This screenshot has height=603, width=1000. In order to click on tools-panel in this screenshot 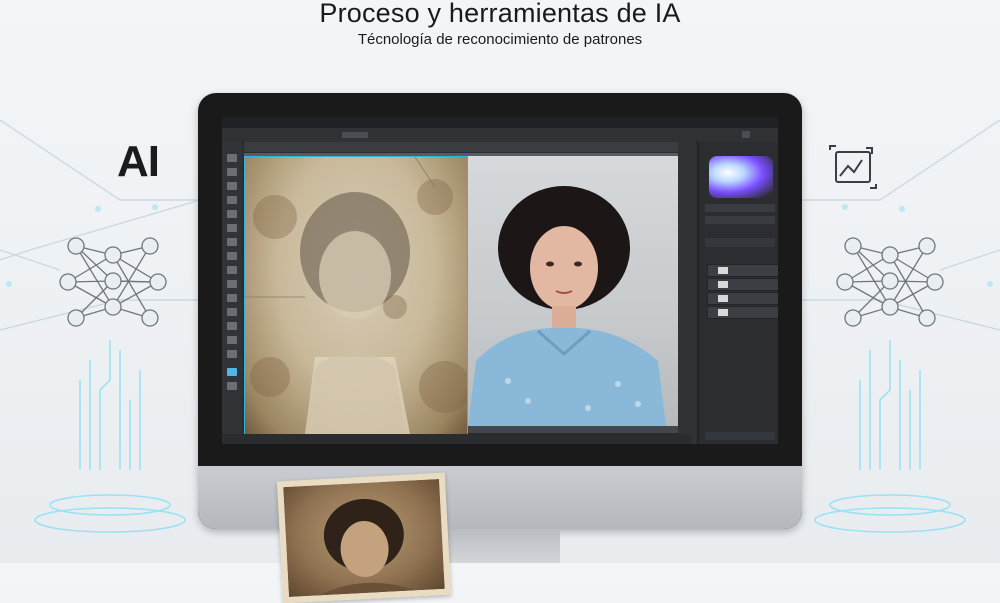, I will do `click(232, 293)`.